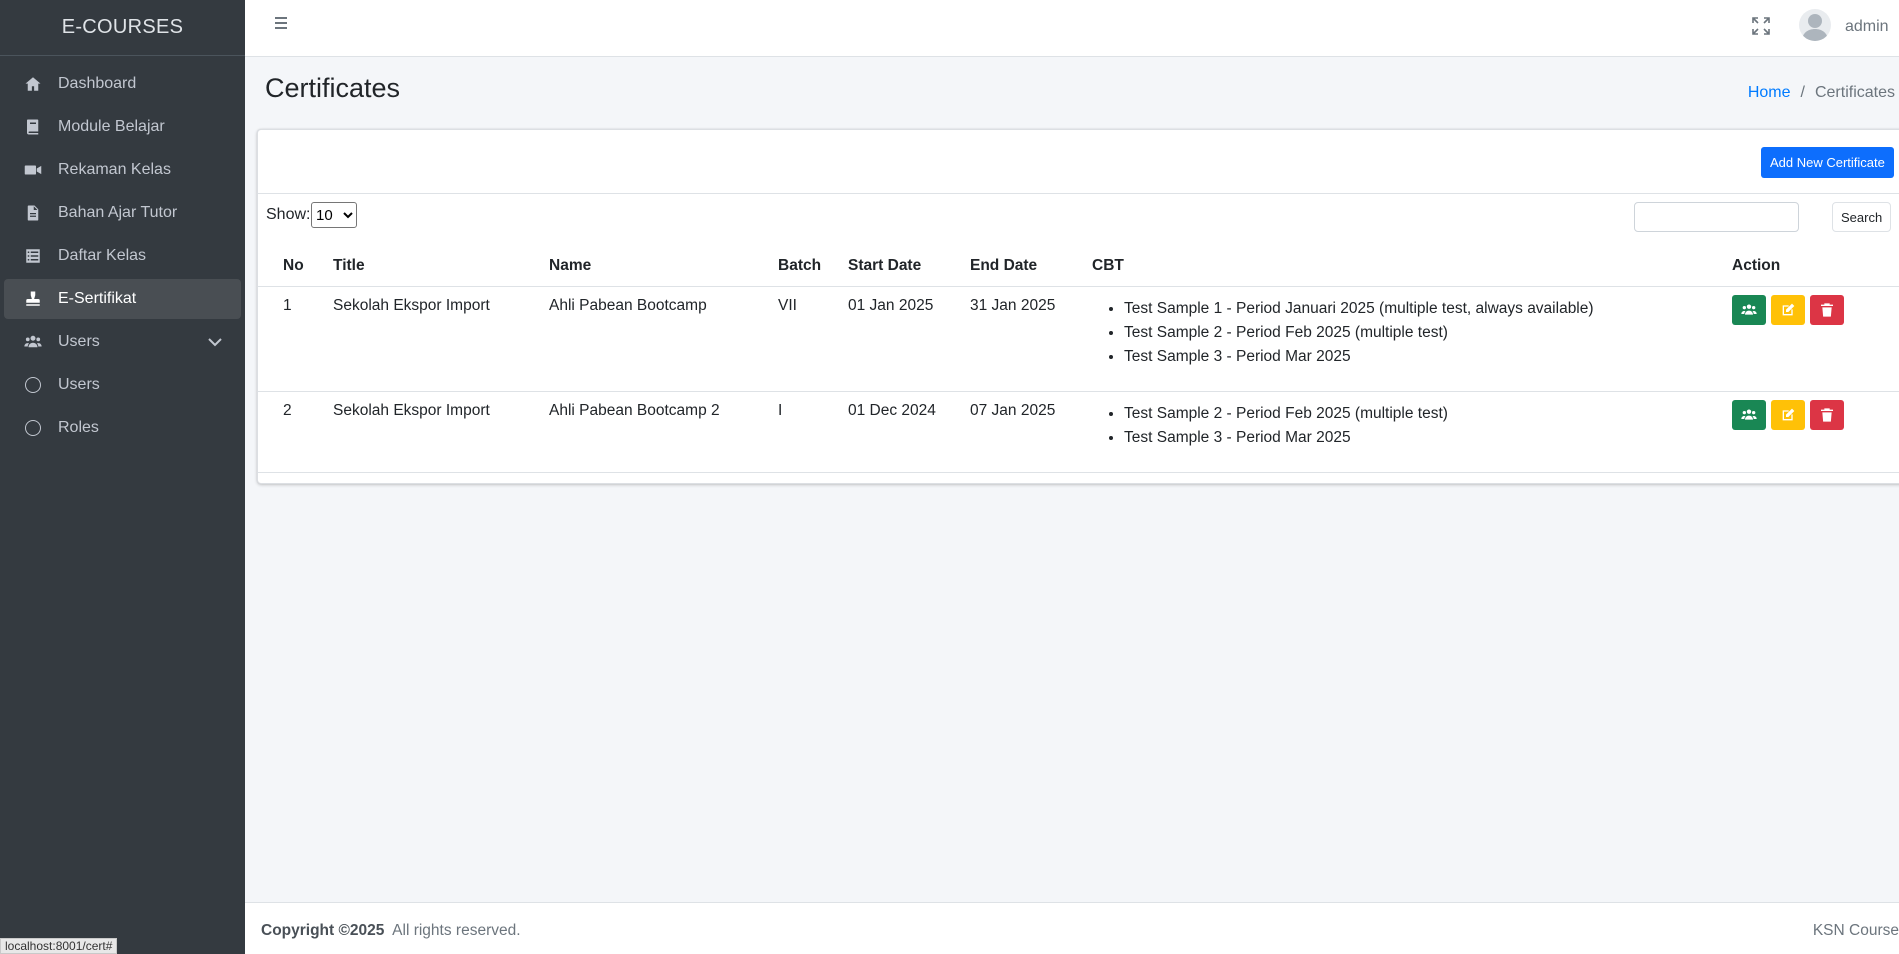  What do you see at coordinates (891, 305) in the screenshot?
I see `cell-start-date: 01 Jan 2025` at bounding box center [891, 305].